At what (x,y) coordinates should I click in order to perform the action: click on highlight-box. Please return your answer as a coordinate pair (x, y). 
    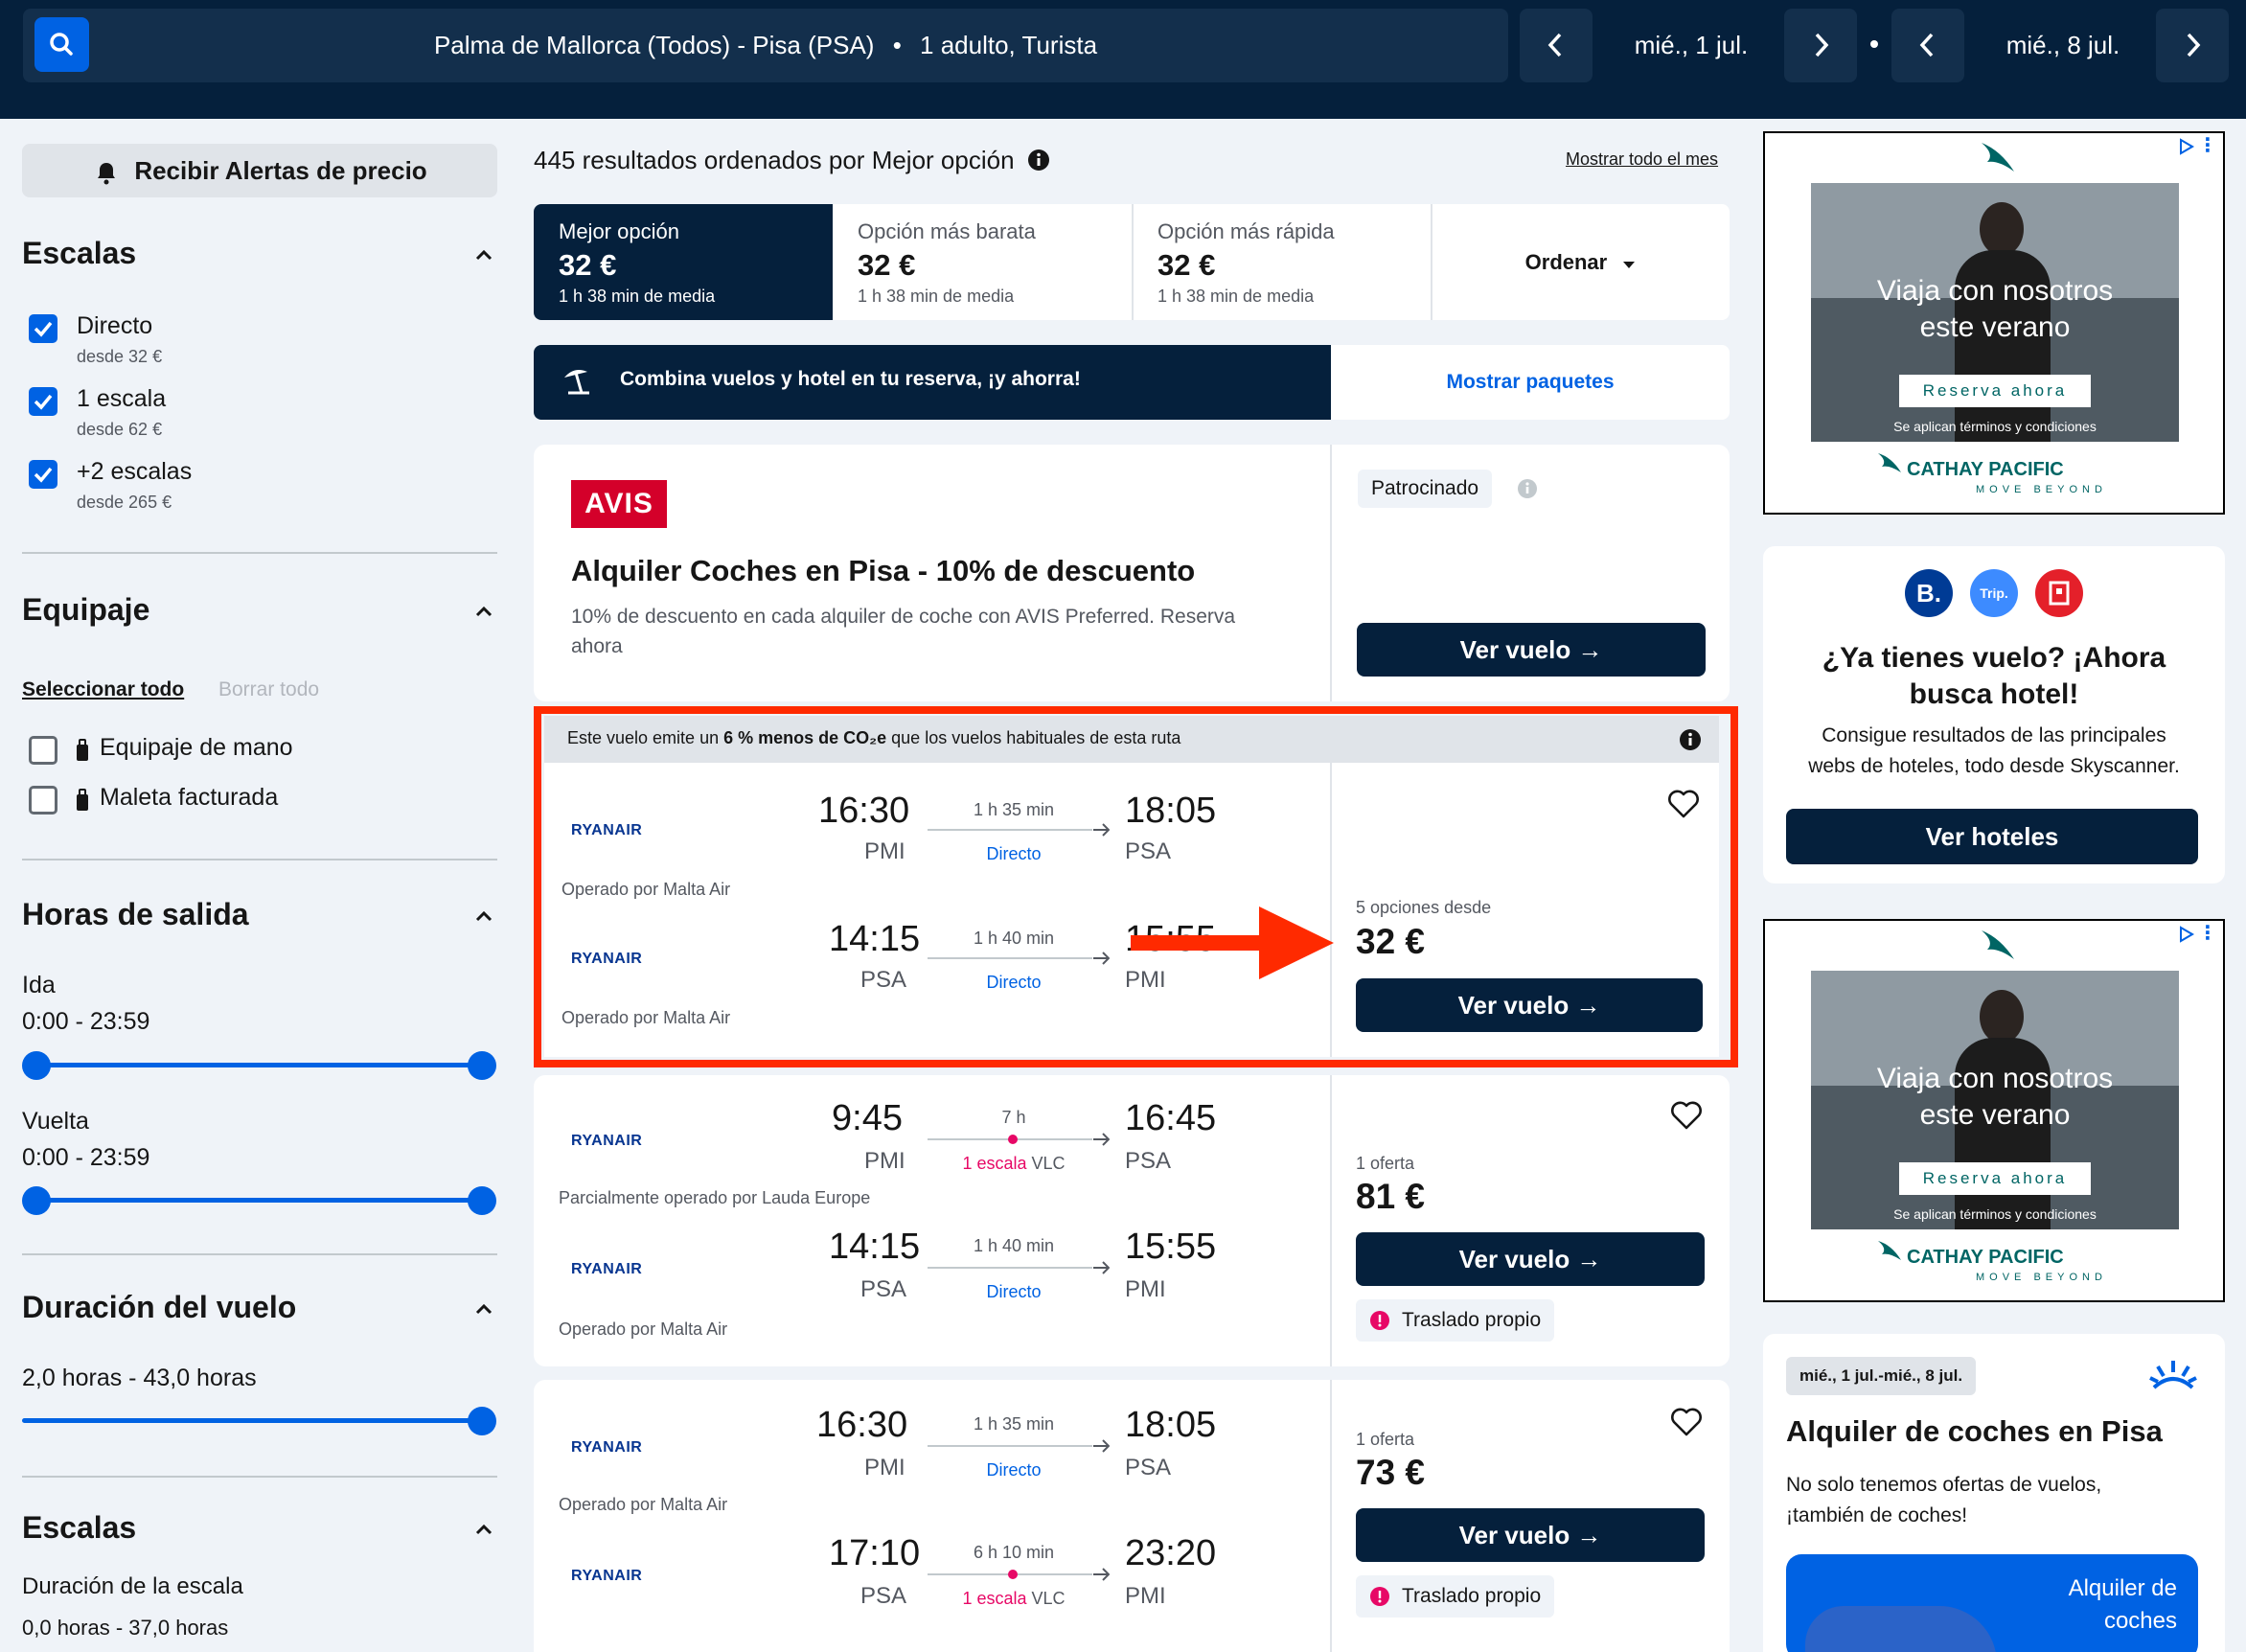
    Looking at the image, I should click on (1136, 886).